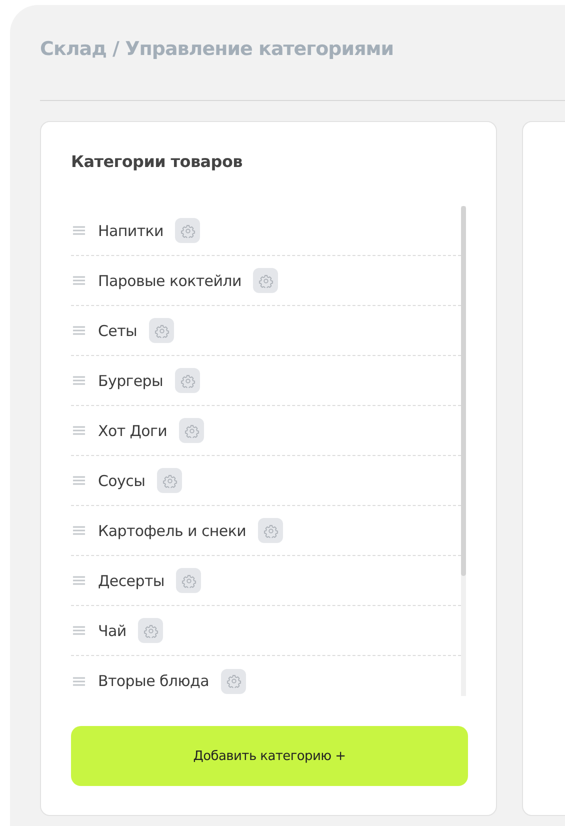 Image resolution: width=565 pixels, height=826 pixels. What do you see at coordinates (153, 681) in the screenshot?
I see `category-name: Вторые блюда` at bounding box center [153, 681].